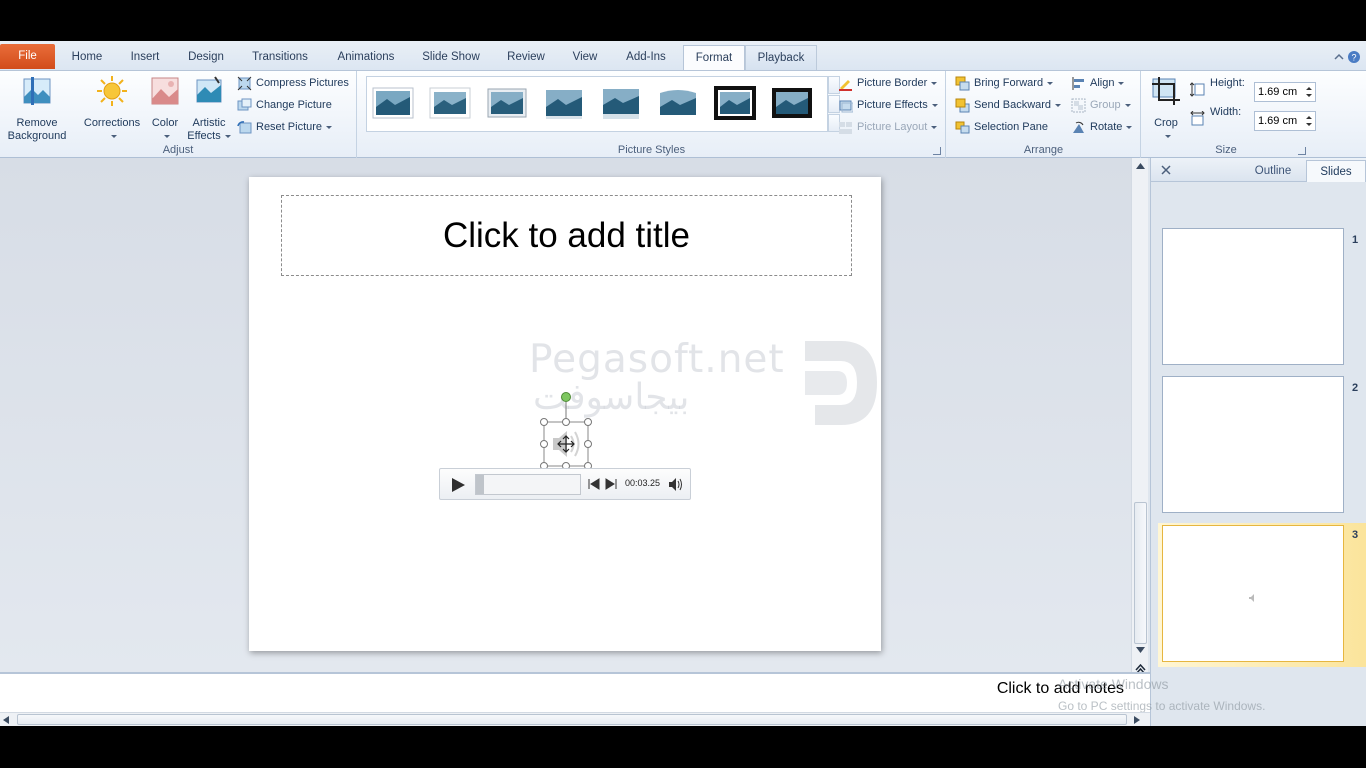  Describe the element at coordinates (526, 57) in the screenshot. I see `tab-review: Review` at that location.